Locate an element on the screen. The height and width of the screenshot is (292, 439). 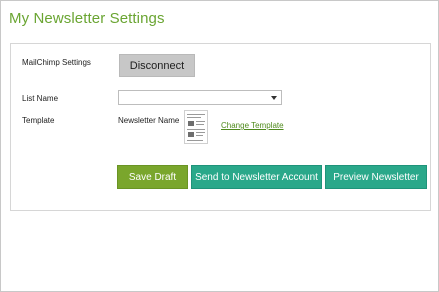
save-draft-label: Save Draft is located at coordinates (152, 177).